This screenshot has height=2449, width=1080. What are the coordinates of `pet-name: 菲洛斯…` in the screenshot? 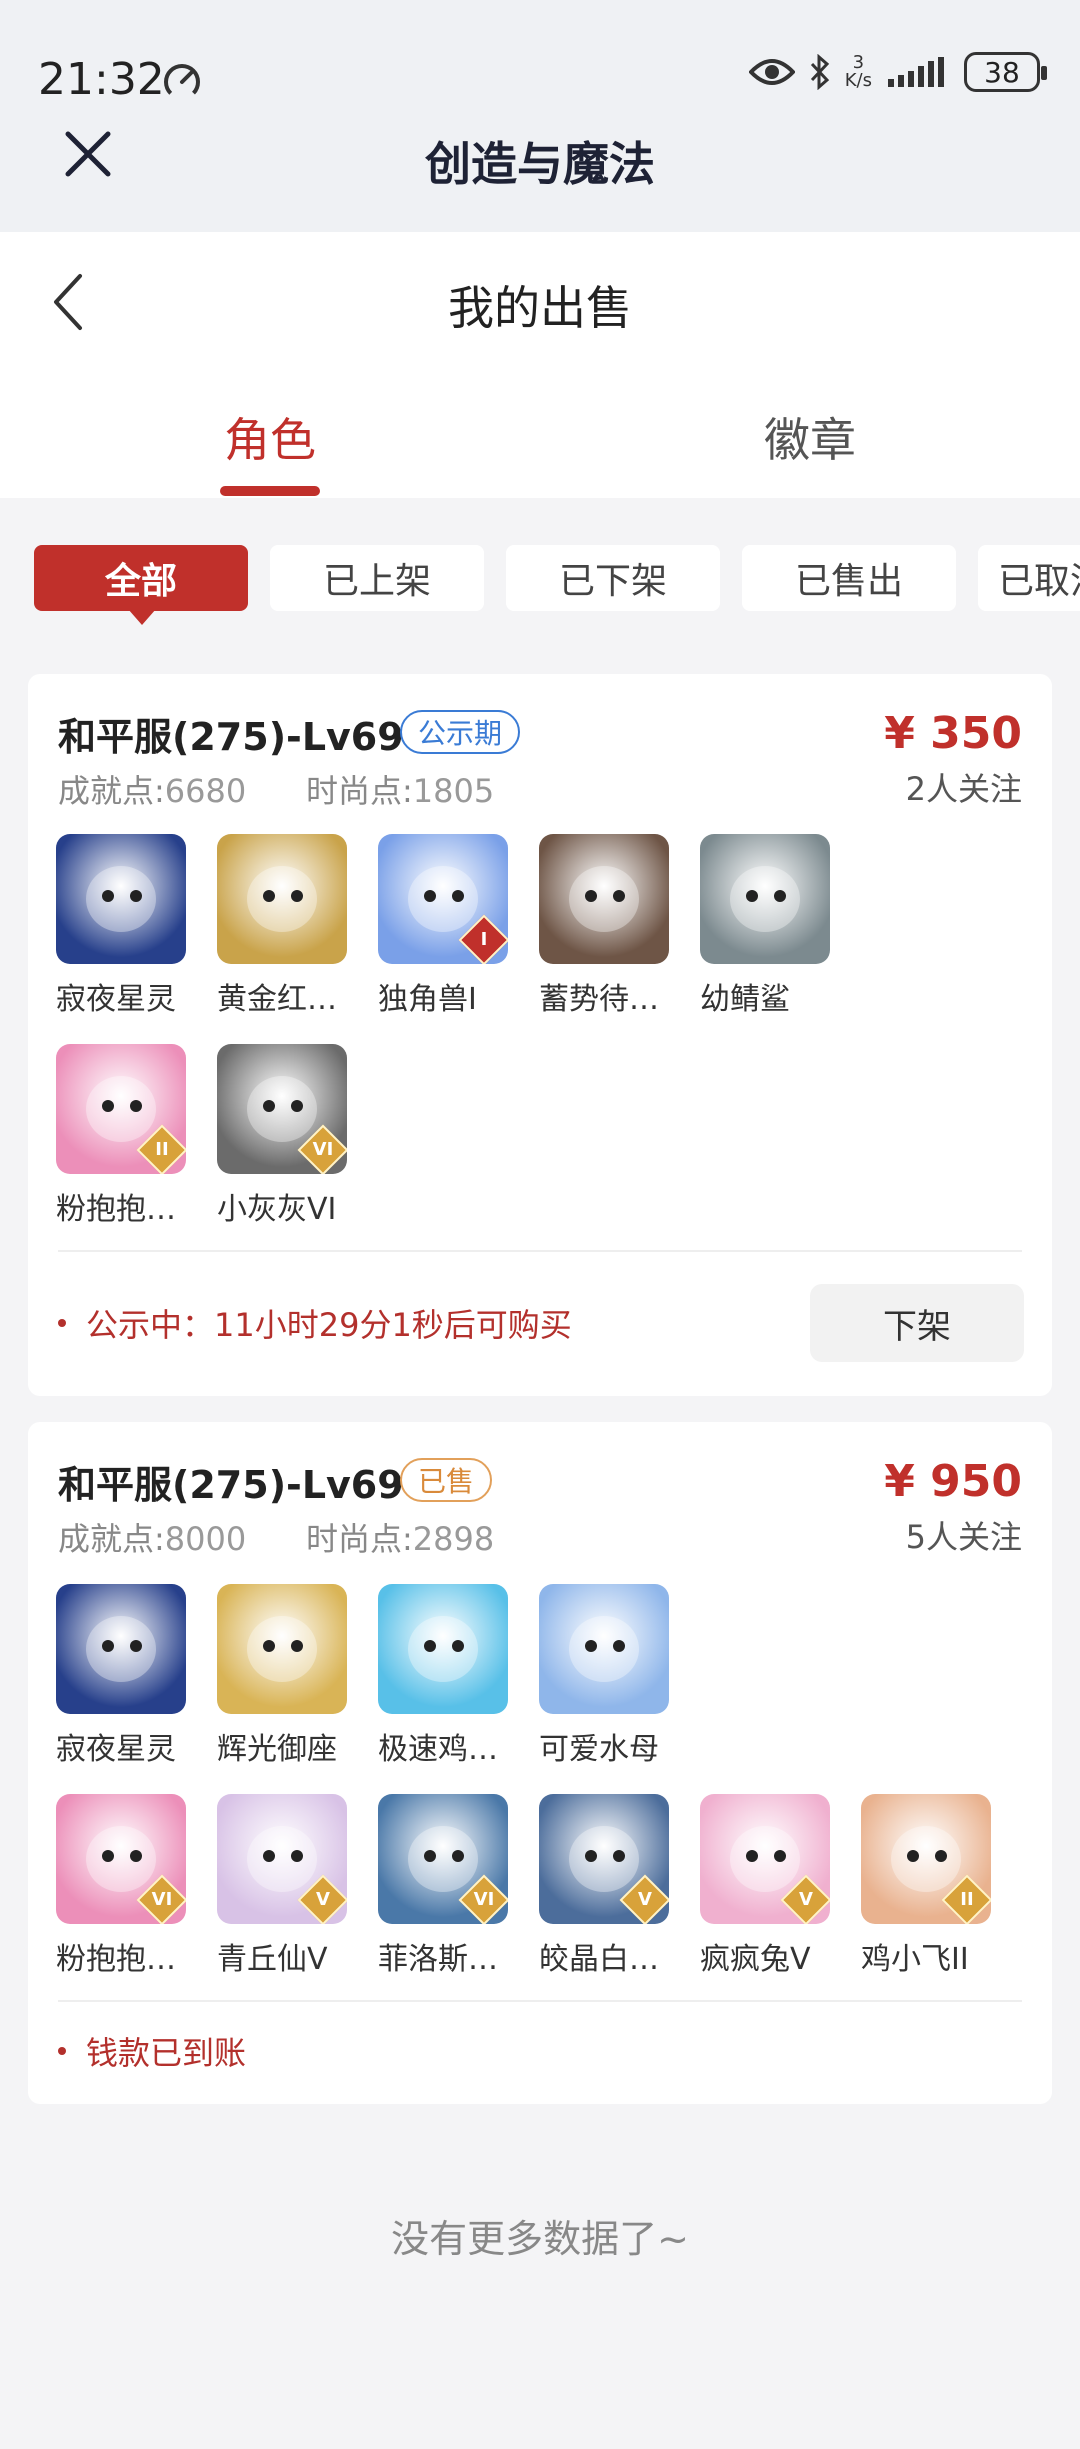 It's located at (438, 1959).